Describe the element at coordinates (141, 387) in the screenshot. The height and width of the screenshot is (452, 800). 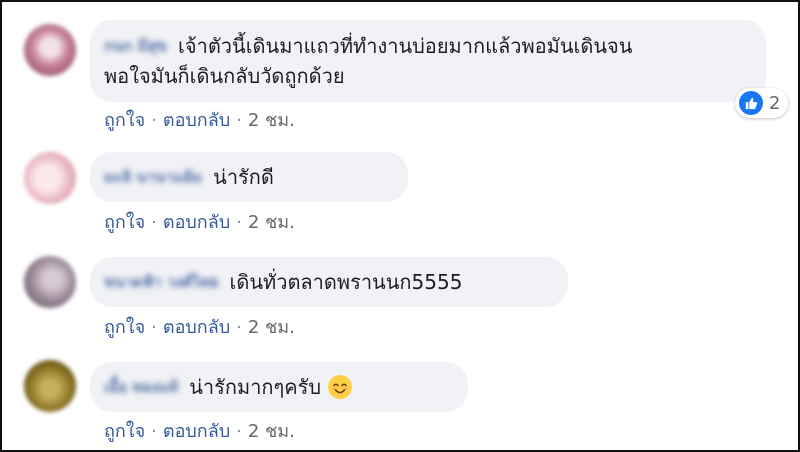
I see `comment-author: เอื้อ ทองแท้` at that location.